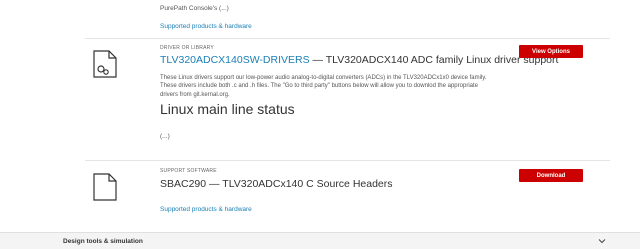  Describe the element at coordinates (105, 64) in the screenshot. I see `file-gear-icon` at that location.